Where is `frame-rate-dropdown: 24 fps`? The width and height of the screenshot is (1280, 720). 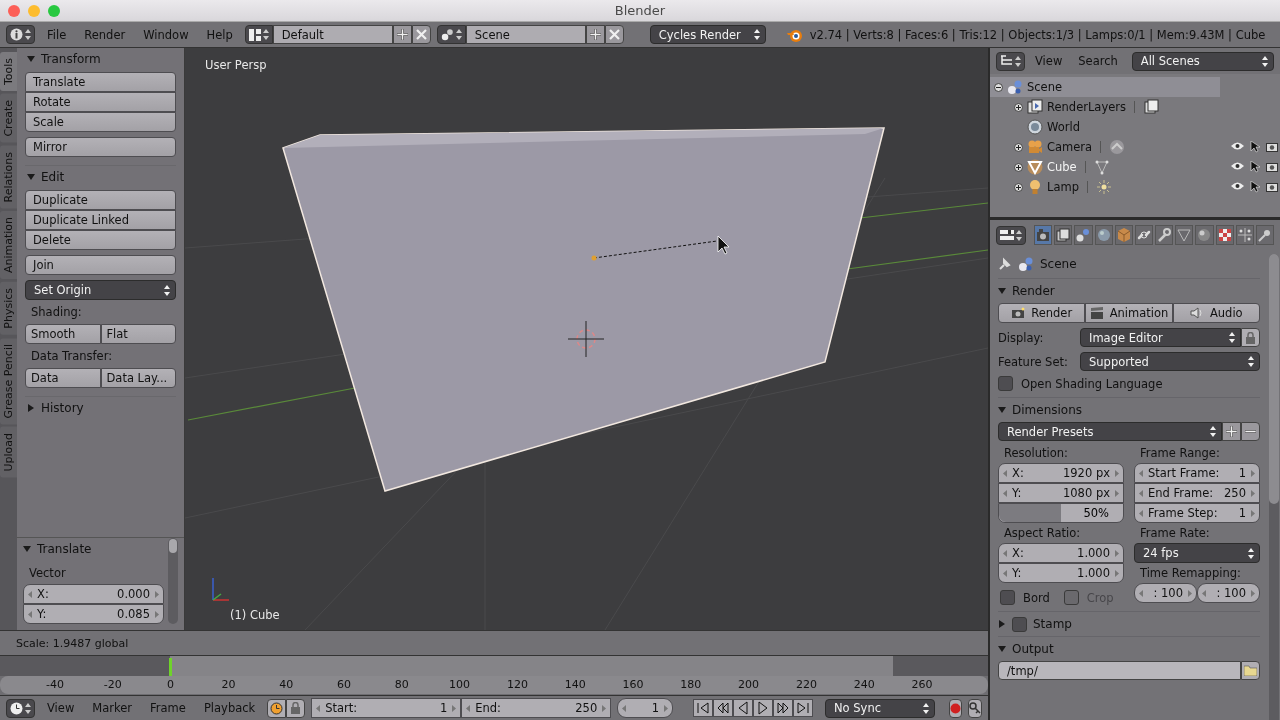 frame-rate-dropdown: 24 fps is located at coordinates (1197, 553).